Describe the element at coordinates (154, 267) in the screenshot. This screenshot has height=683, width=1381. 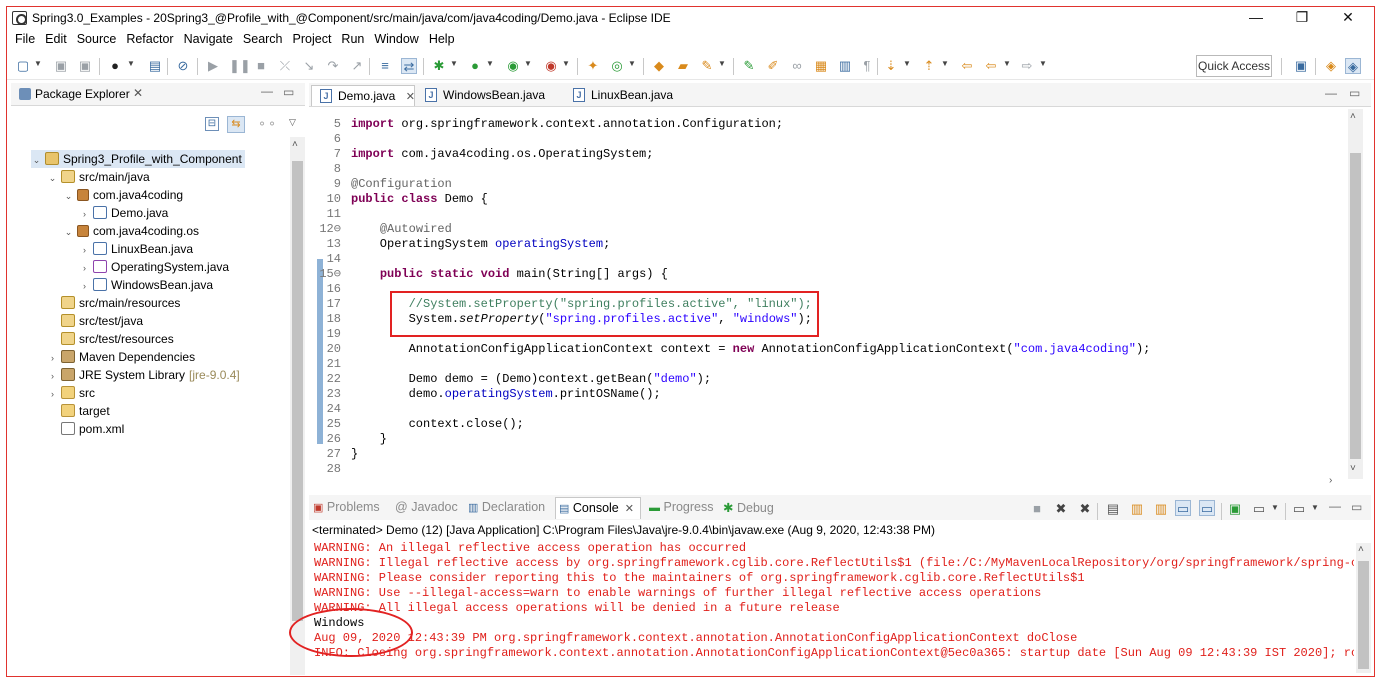
I see `tree-item: › OperatingSystem.java` at that location.